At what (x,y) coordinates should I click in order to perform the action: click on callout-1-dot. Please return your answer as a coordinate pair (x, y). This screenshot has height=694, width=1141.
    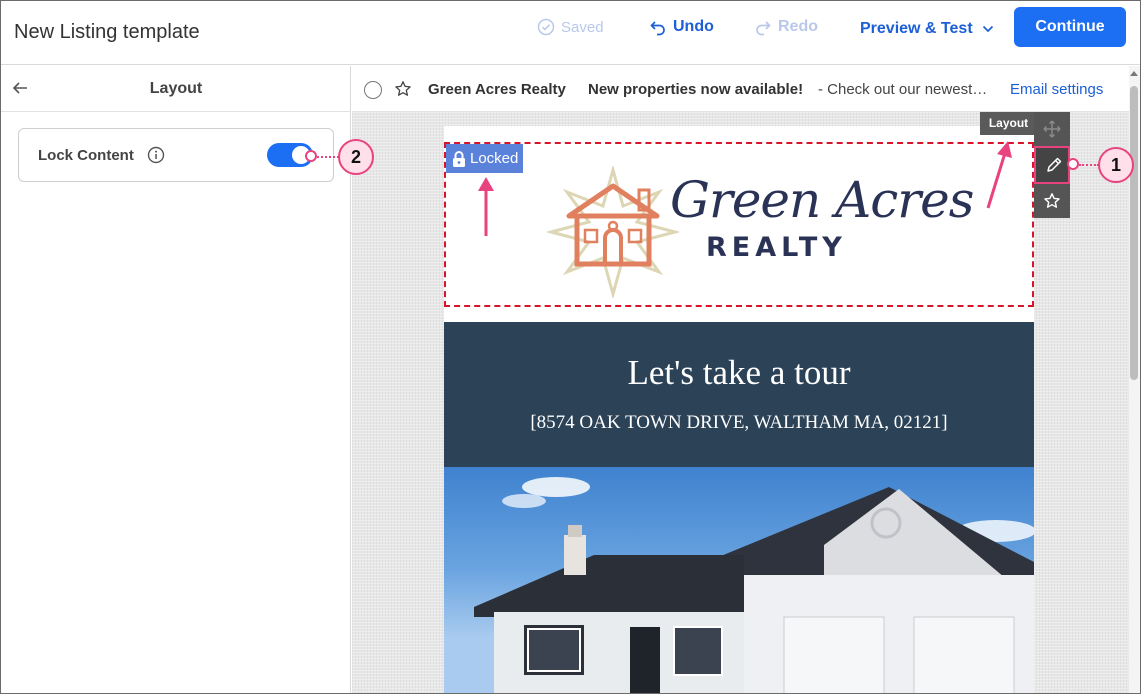
    Looking at the image, I should click on (1073, 164).